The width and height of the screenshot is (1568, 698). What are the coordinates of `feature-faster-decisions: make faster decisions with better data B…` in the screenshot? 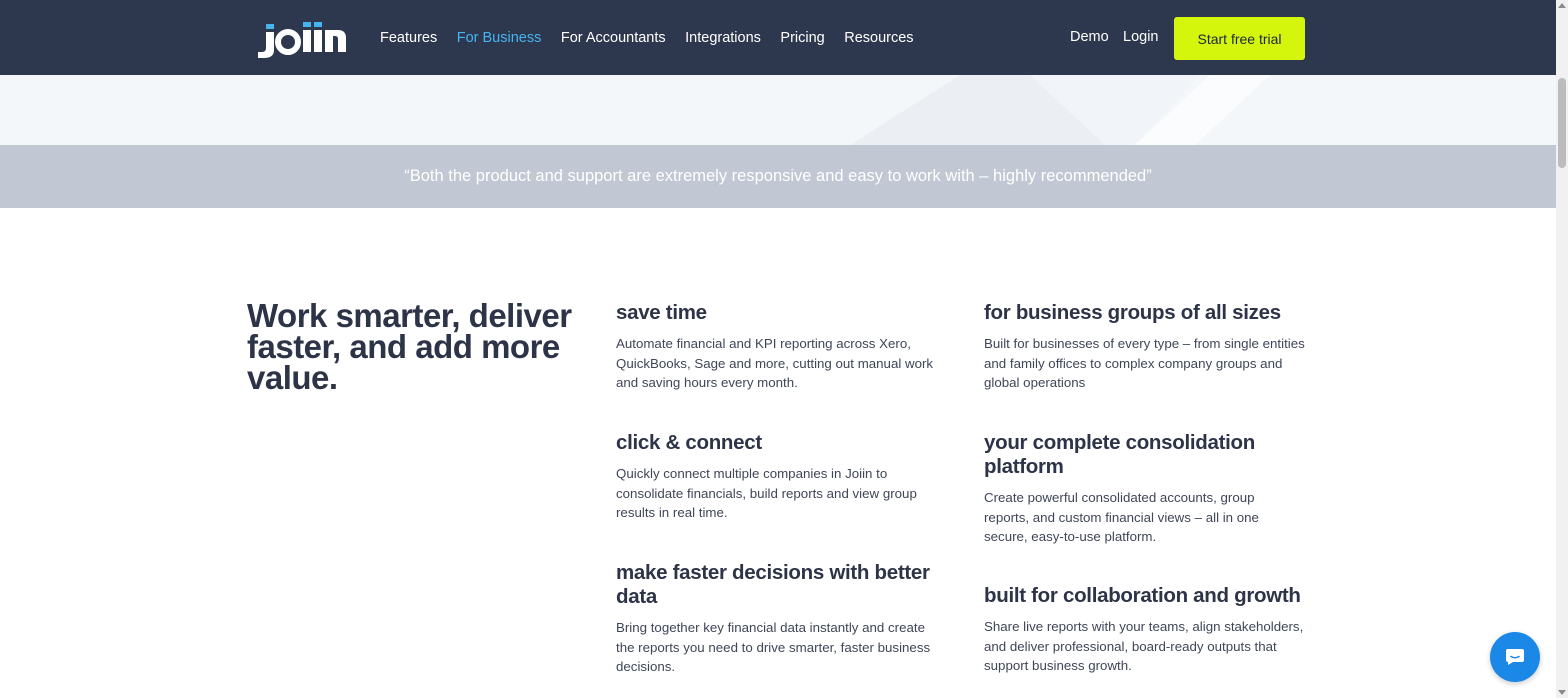 It's located at (778, 619).